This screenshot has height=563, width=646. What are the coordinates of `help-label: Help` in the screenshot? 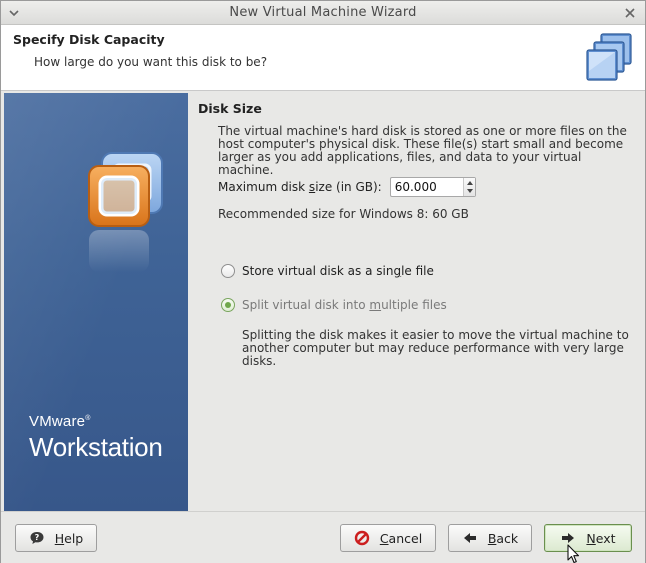 It's located at (69, 538).